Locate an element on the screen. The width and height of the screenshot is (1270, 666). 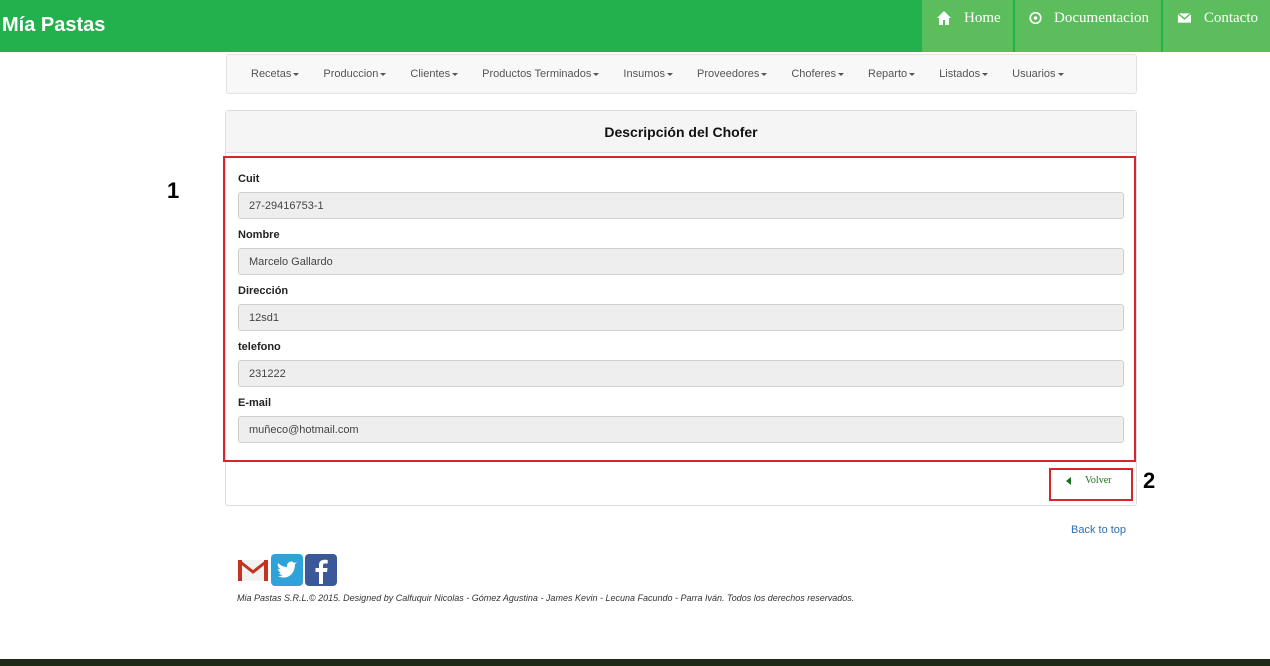
menu-label: Listados is located at coordinates (960, 74).